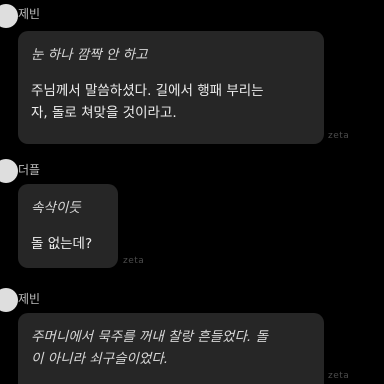  I want to click on action-narration: 속삭이듯, so click(56, 208).